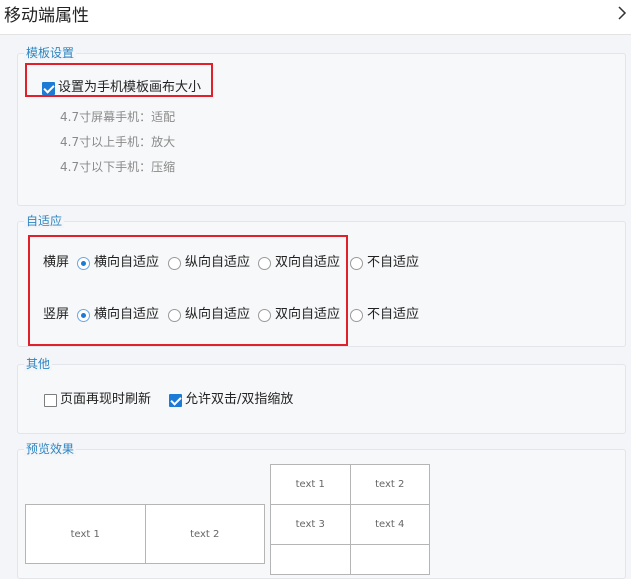 This screenshot has width=631, height=579. What do you see at coordinates (356, 263) in the screenshot?
I see `landscape-radio-none` at bounding box center [356, 263].